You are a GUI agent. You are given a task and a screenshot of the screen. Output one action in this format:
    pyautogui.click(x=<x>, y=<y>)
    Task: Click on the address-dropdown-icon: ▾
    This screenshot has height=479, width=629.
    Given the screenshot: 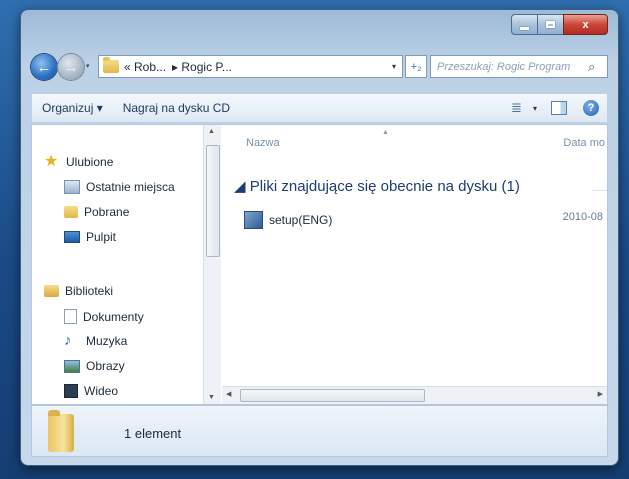 What is the action you would take?
    pyautogui.click(x=394, y=66)
    